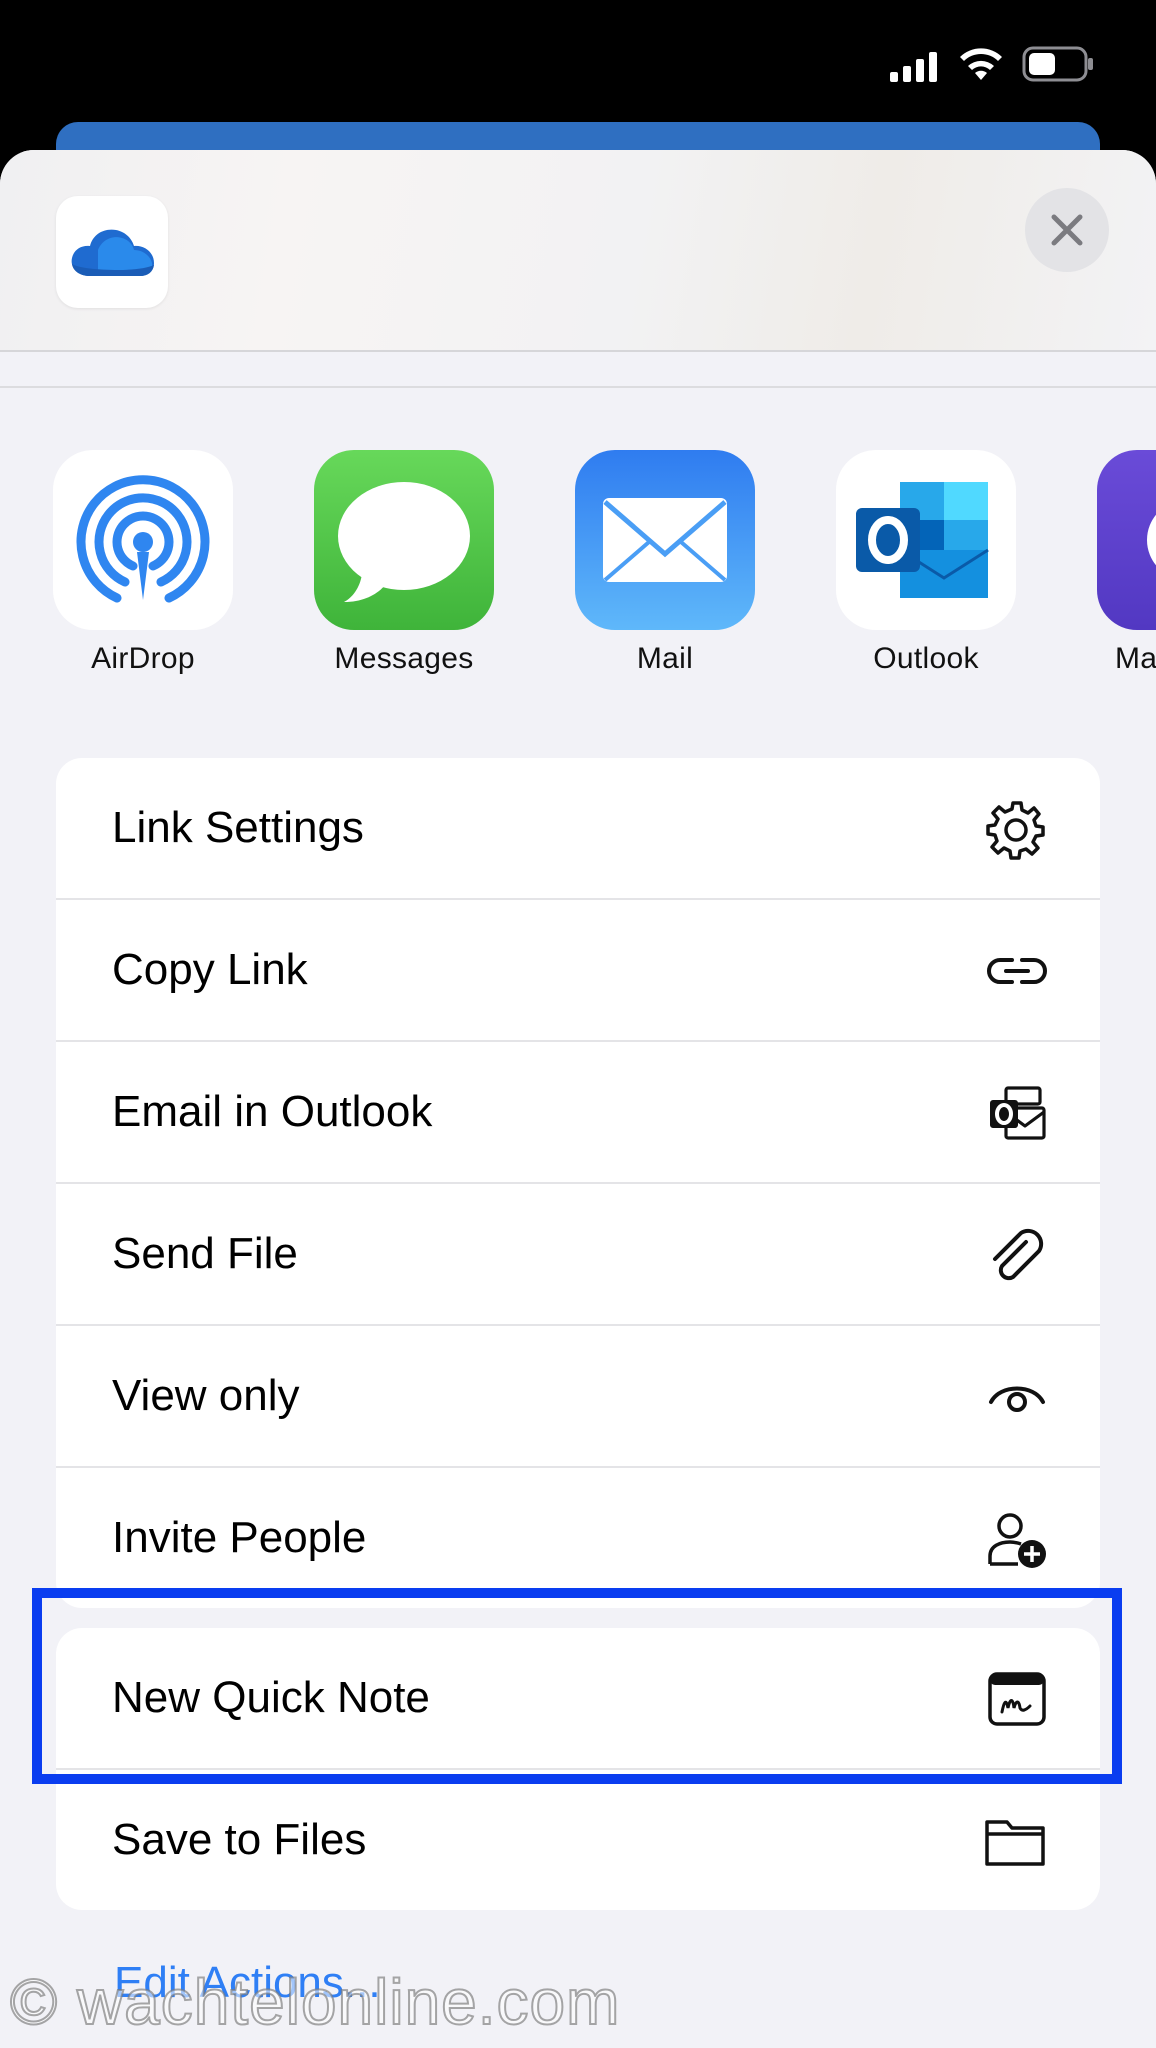  What do you see at coordinates (1017, 1699) in the screenshot?
I see `quick-note-icon` at bounding box center [1017, 1699].